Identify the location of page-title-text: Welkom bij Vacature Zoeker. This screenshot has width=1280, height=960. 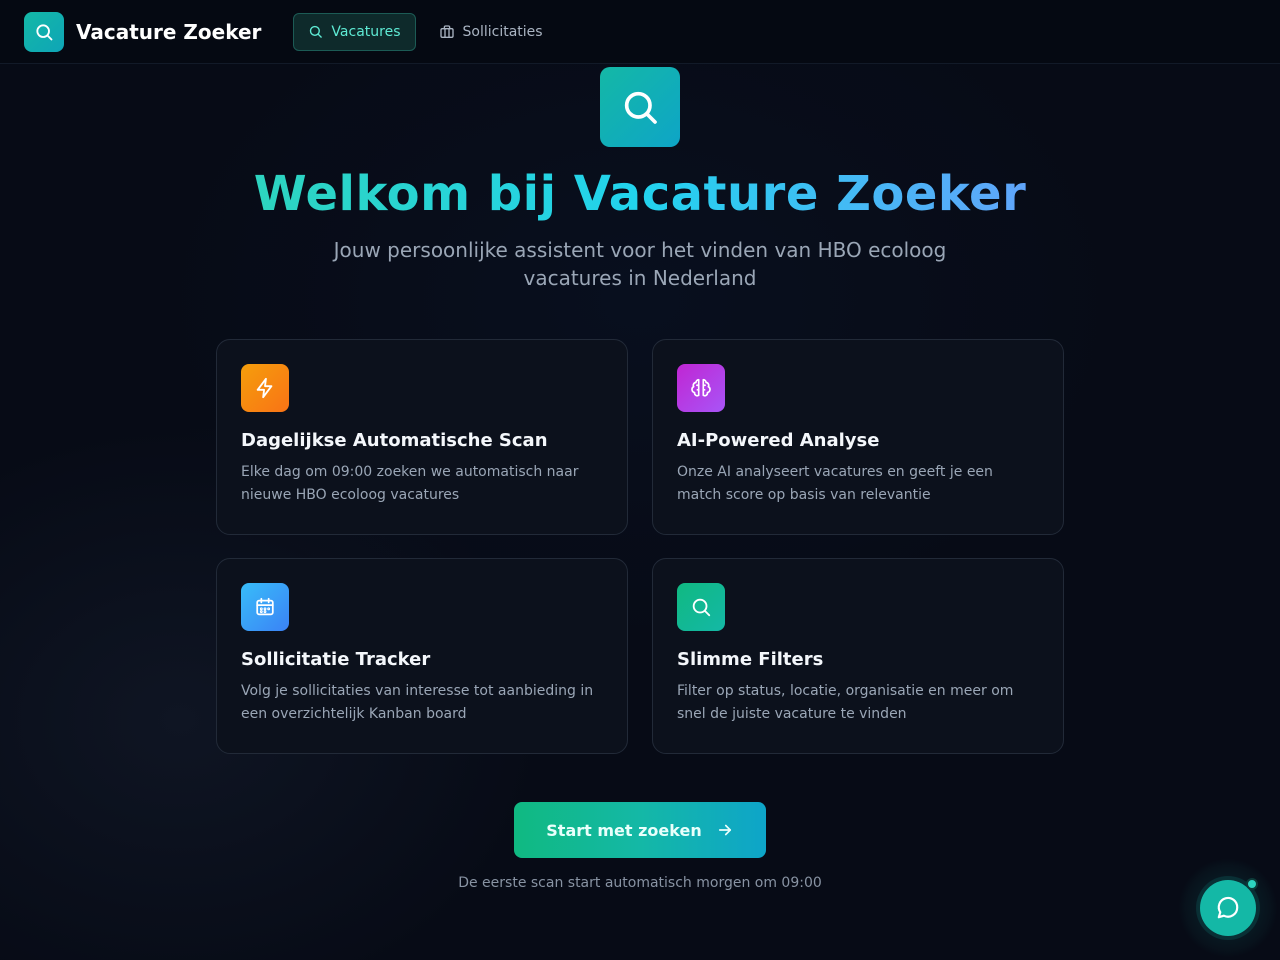
(640, 194).